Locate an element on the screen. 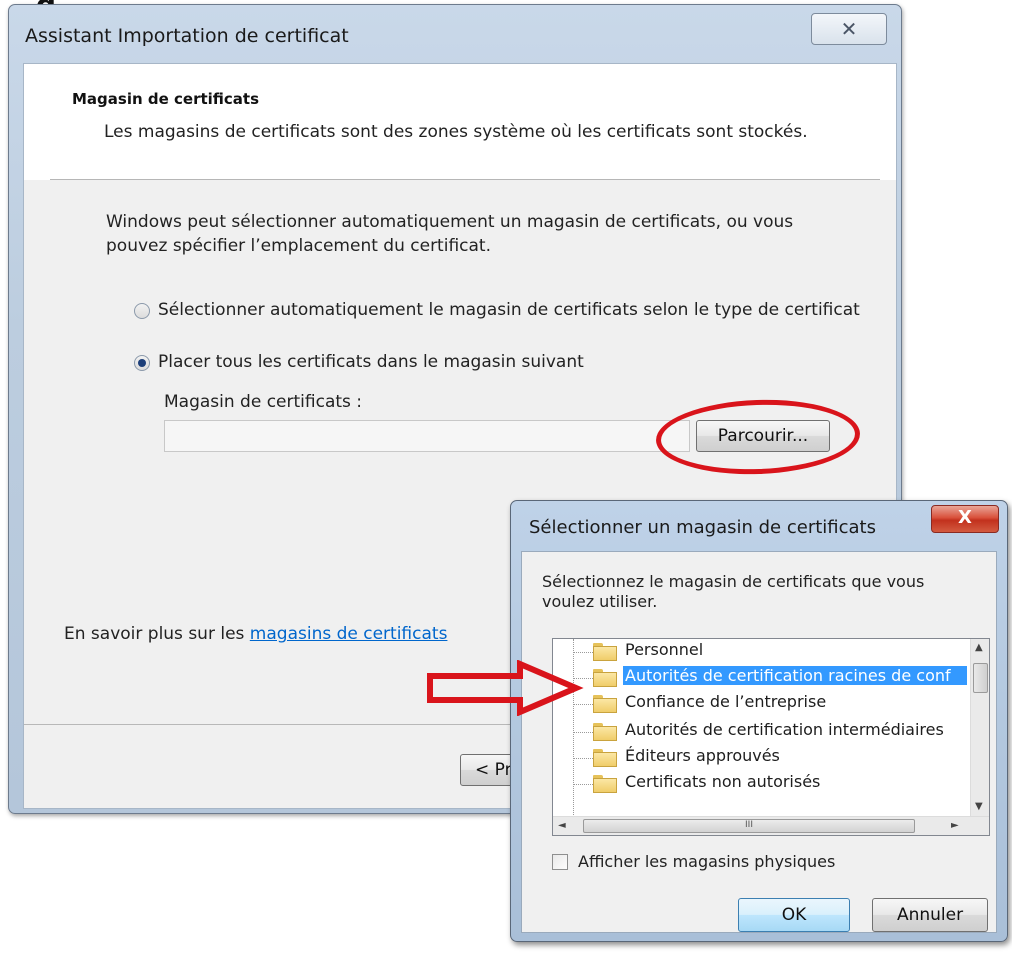 The image size is (1012, 967). tree-item-trusted-publishers: Éditeurs approuvés is located at coordinates (758, 758).